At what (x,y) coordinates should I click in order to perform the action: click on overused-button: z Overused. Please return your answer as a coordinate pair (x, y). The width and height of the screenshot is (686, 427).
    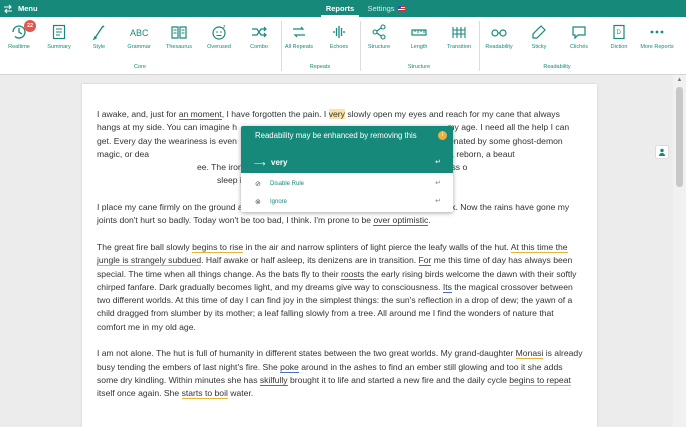
    Looking at the image, I should click on (219, 47).